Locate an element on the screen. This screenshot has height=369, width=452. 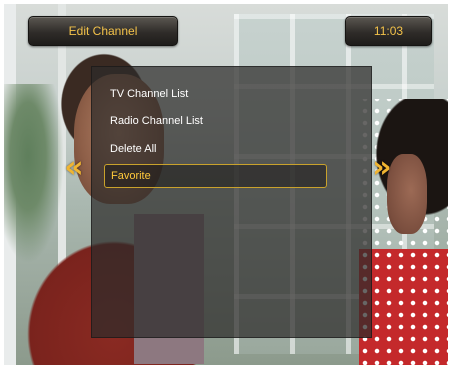
menu-title: Edit Channel is located at coordinates (103, 31).